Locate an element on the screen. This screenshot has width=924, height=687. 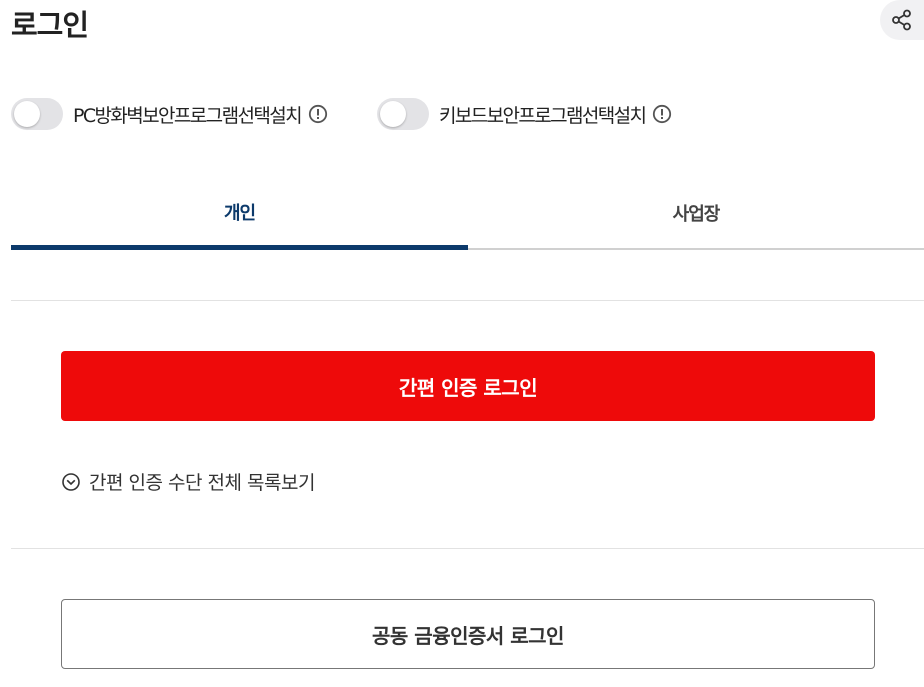
login-type-tabs: 개인 사업장 is located at coordinates (467, 214).